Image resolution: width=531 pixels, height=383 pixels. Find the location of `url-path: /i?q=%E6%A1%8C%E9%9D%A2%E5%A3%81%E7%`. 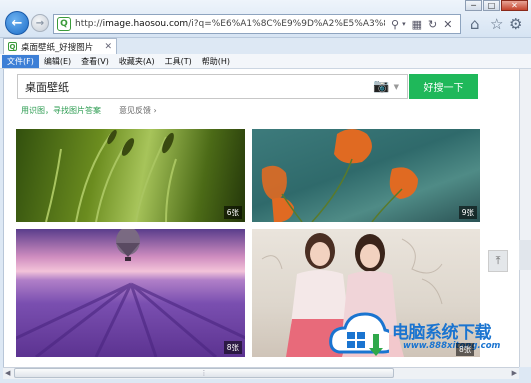

url-path: /i?q=%E6%A1%8C%E9%9D%A2%E5%A3%81%E7% is located at coordinates (286, 24).